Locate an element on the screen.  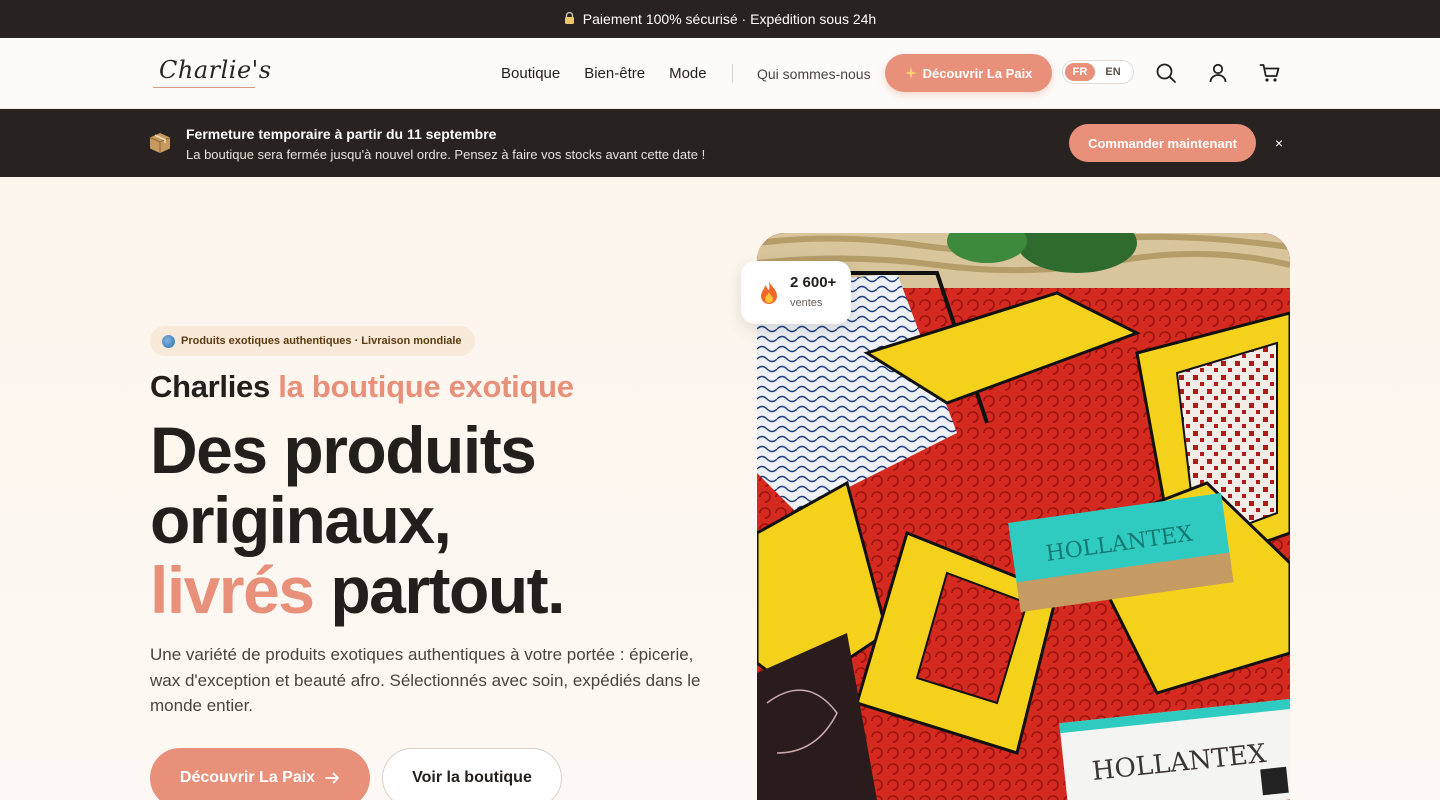
hero-title-accent: livrés is located at coordinates (232, 590).